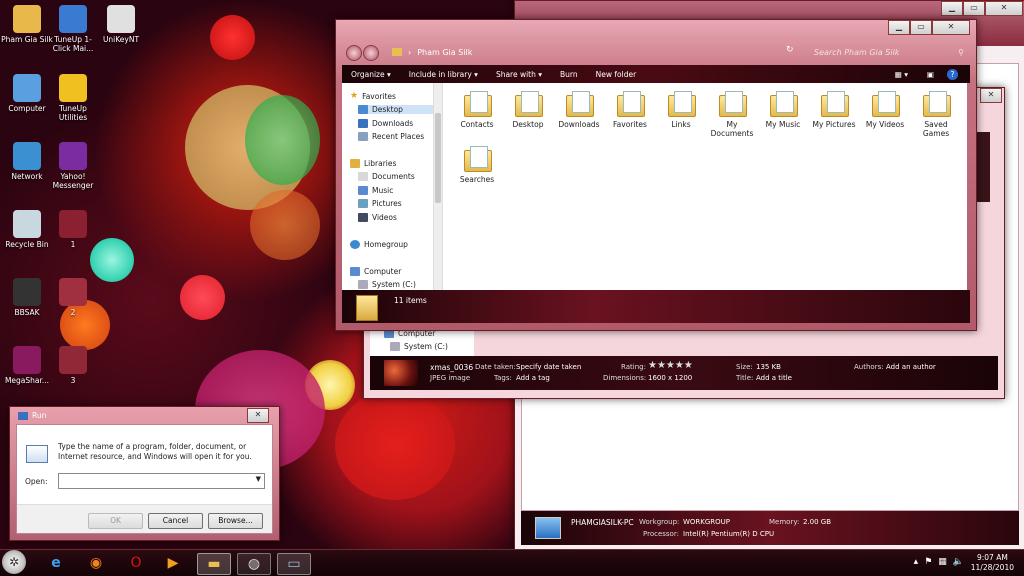  Describe the element at coordinates (477, 165) in the screenshot. I see `folder-item: Searches` at that location.